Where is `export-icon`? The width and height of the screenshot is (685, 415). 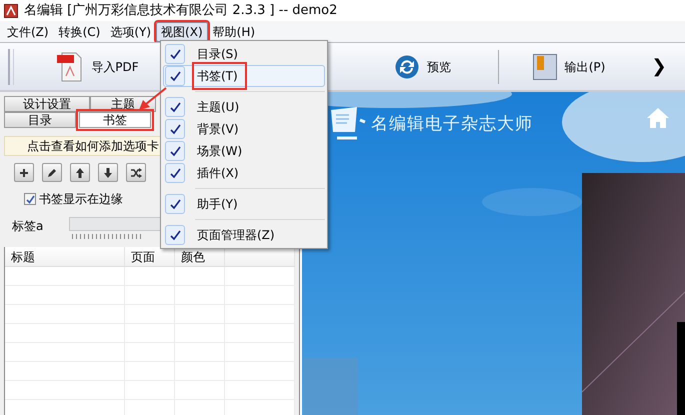
export-icon is located at coordinates (544, 67).